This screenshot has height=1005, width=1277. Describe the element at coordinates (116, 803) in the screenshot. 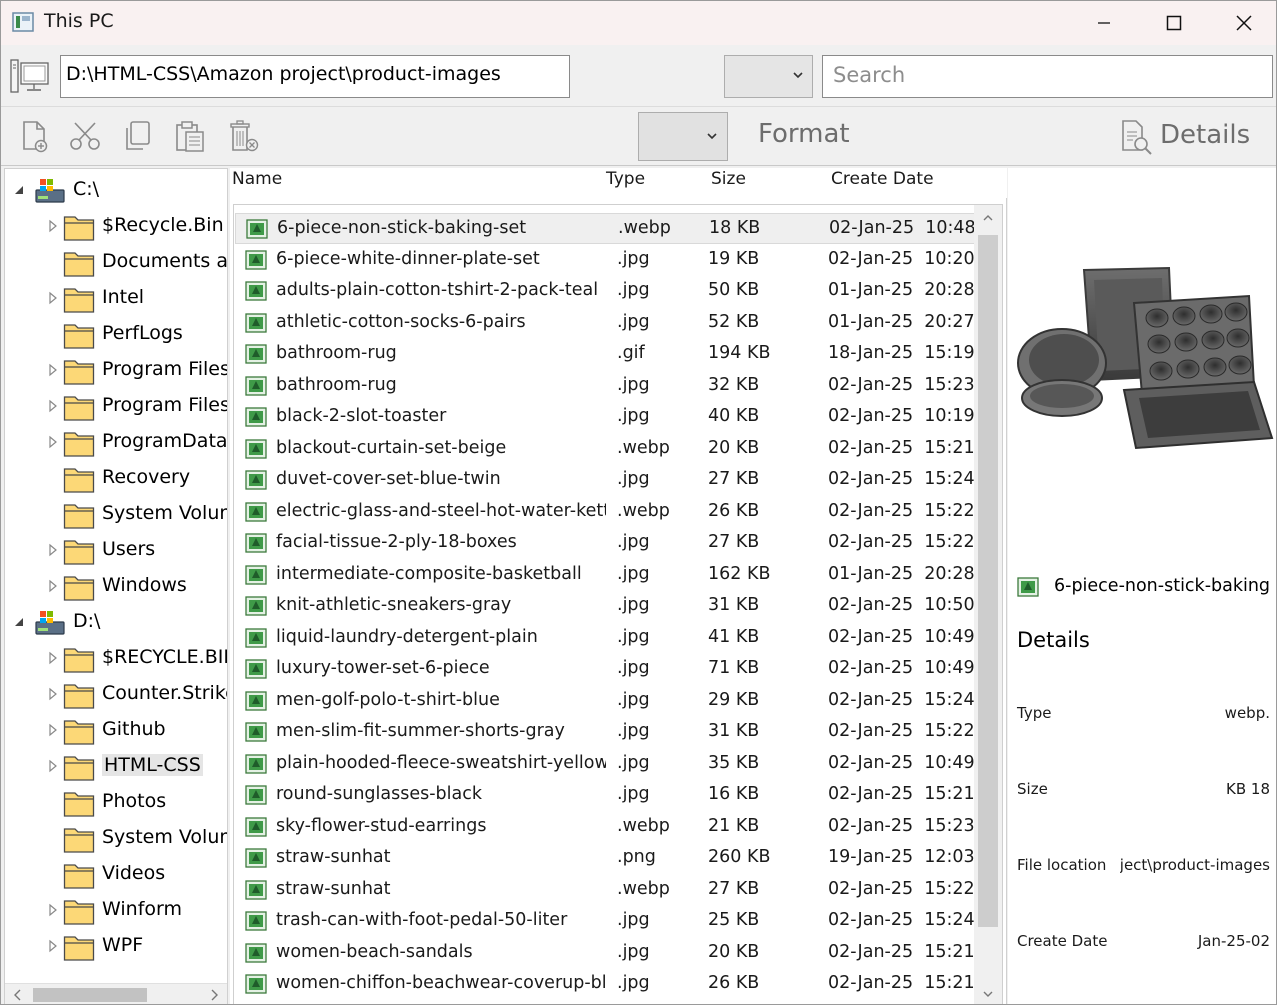

I see `tree-folder-item: Photos` at that location.